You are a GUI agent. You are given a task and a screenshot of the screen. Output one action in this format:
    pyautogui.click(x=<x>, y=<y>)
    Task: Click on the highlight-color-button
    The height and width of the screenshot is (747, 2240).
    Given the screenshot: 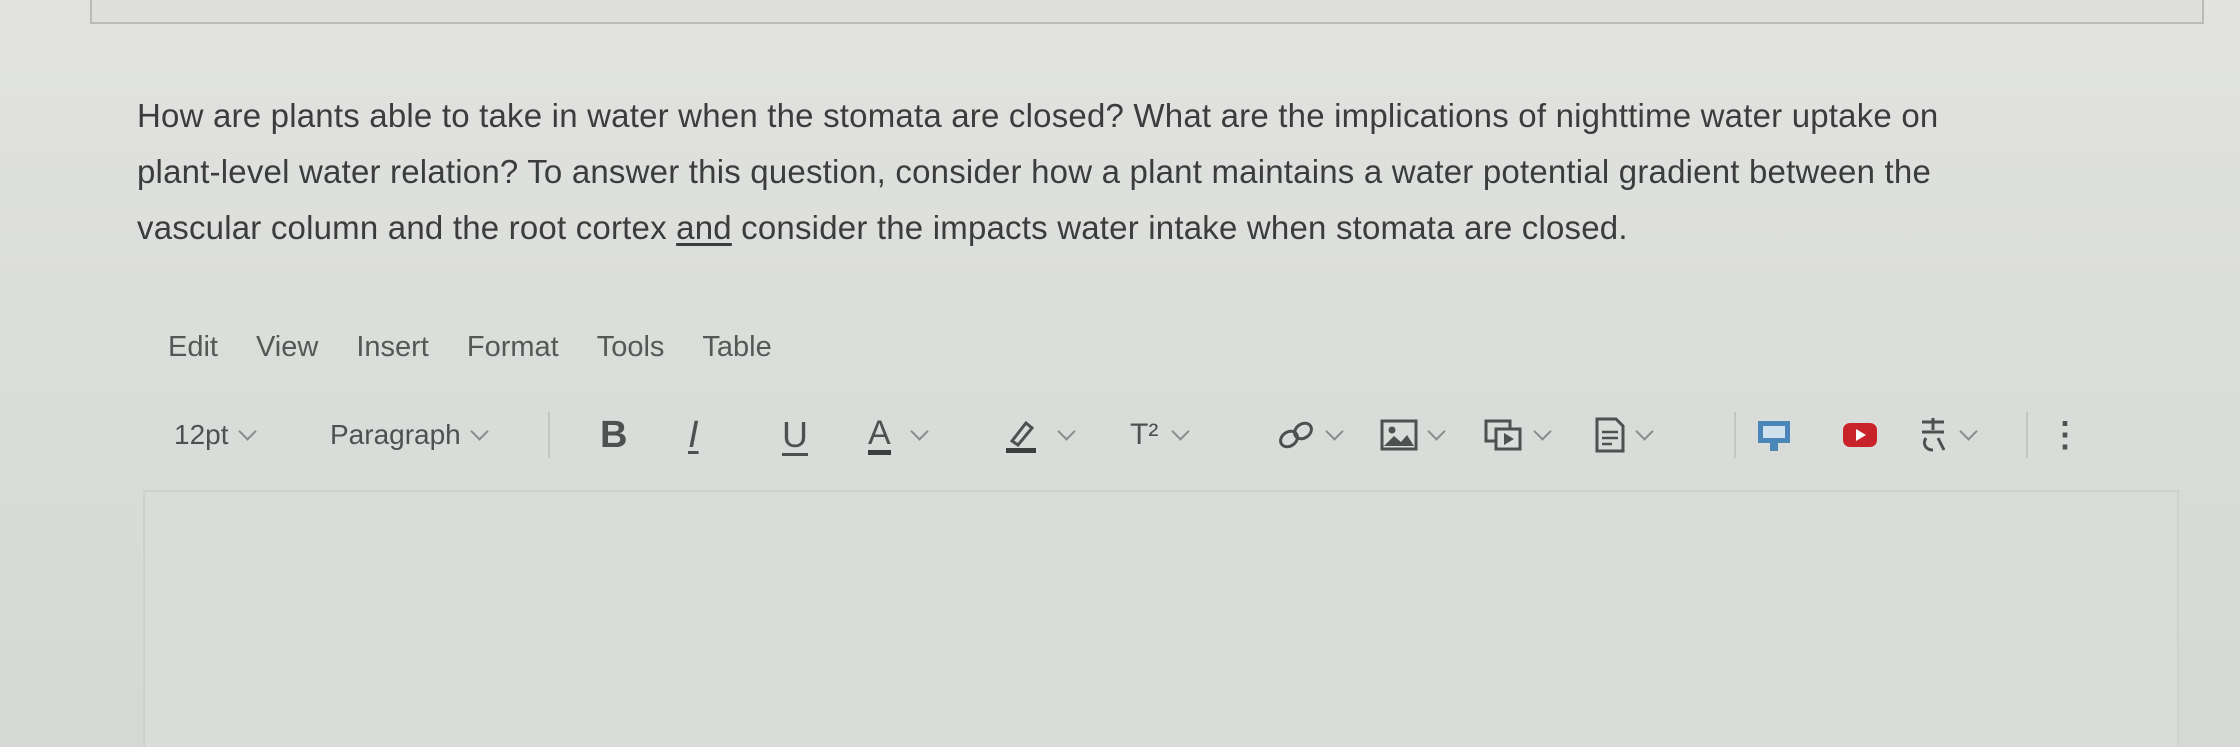 What is the action you would take?
    pyautogui.click(x=1040, y=435)
    